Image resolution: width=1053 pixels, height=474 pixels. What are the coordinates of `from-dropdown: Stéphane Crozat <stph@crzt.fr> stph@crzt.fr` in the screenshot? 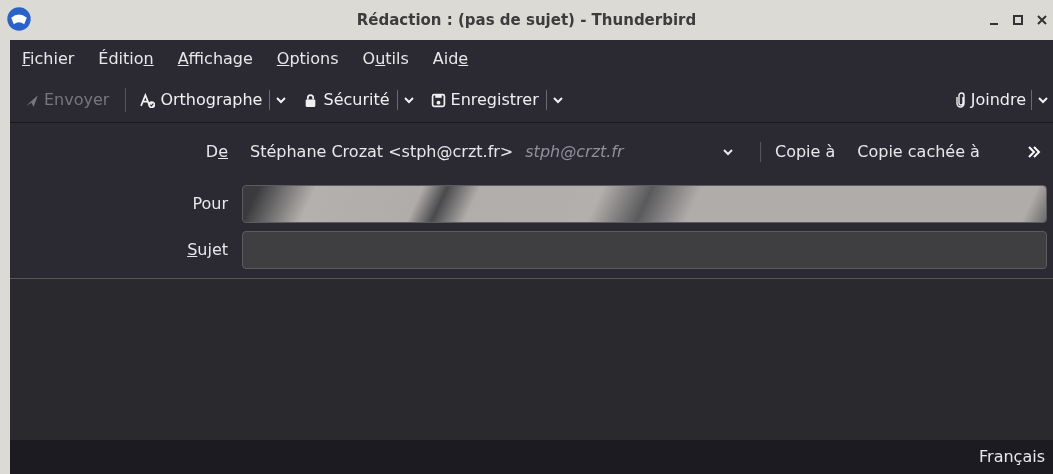 It's located at (489, 152).